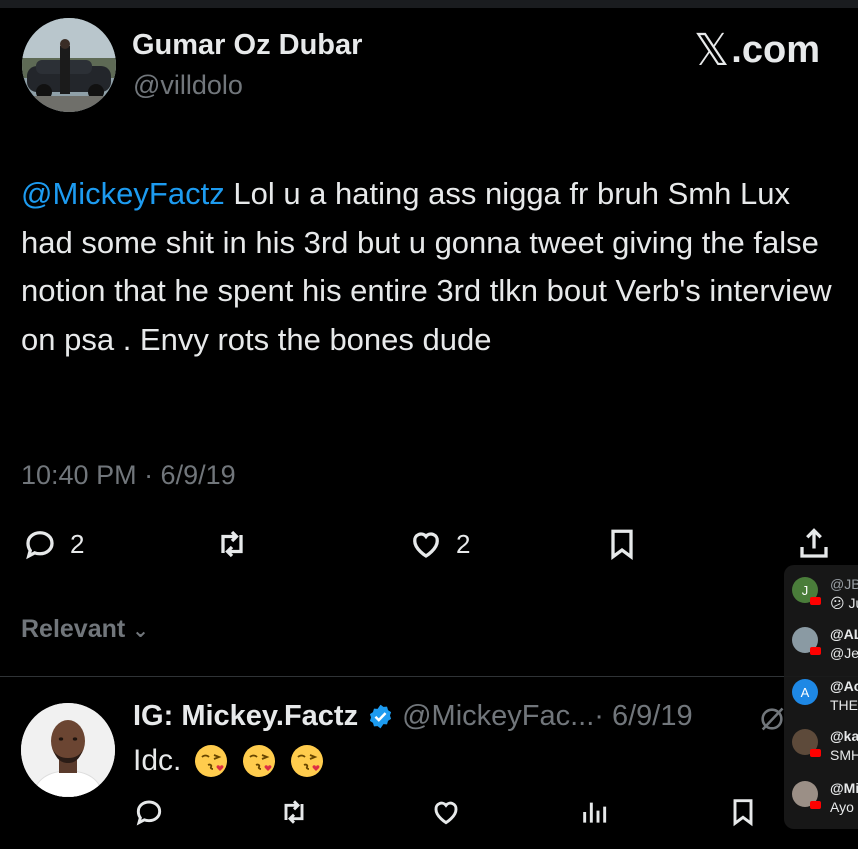 The height and width of the screenshot is (849, 858). Describe the element at coordinates (245, 716) in the screenshot. I see `reply-author-name: IG: Mickey.Factz` at that location.